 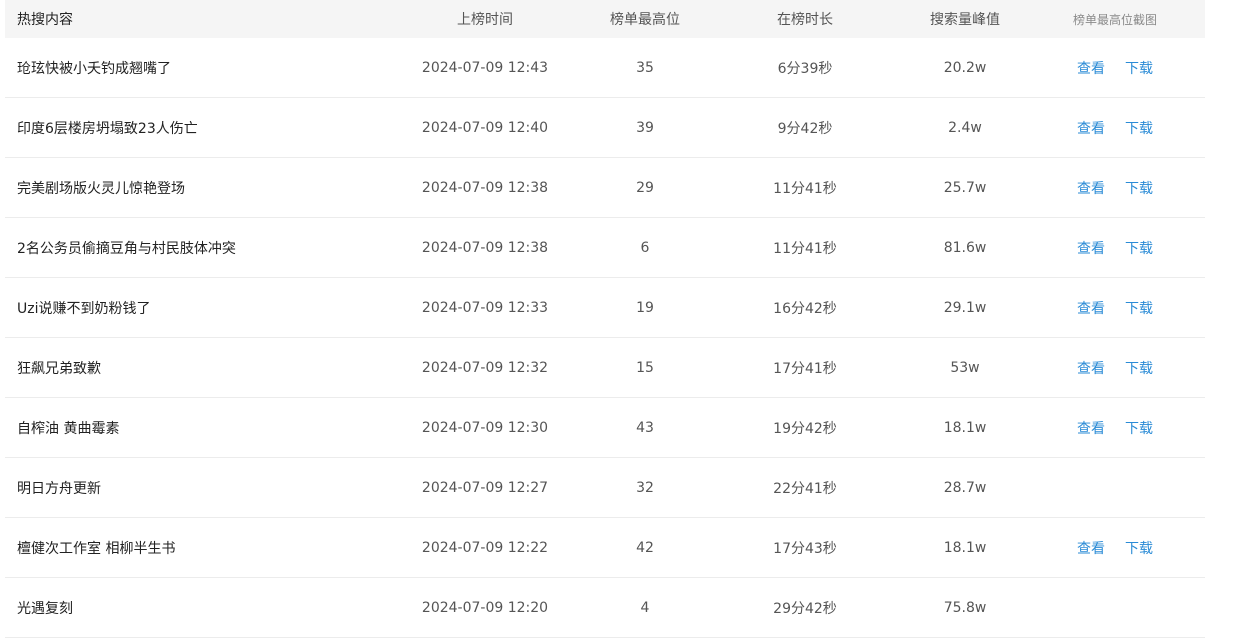 I want to click on header-screenshot: 榜单最高位截图, so click(x=1114, y=19).